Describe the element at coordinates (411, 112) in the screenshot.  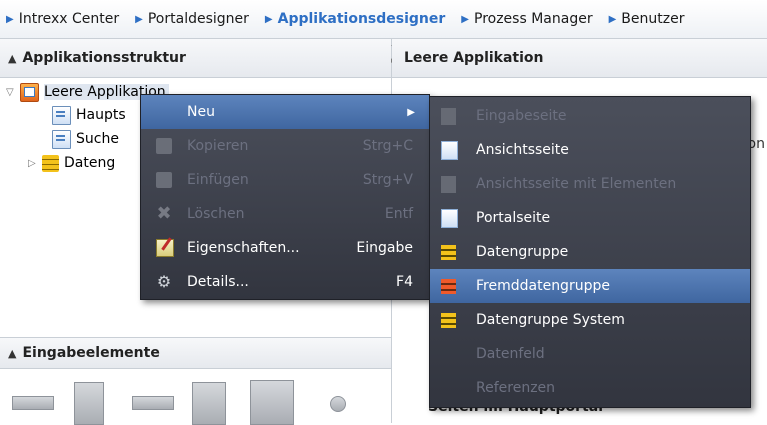
I see `submenu-arrow-icon: ▶` at that location.